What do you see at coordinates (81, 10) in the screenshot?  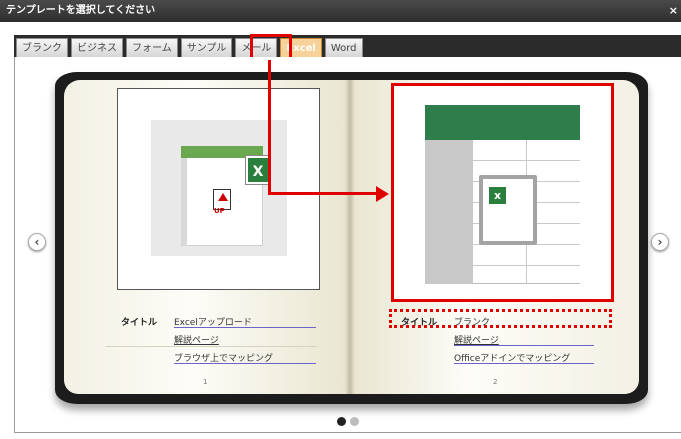 I see `dialog-title: テンプレートを選択してください` at bounding box center [81, 10].